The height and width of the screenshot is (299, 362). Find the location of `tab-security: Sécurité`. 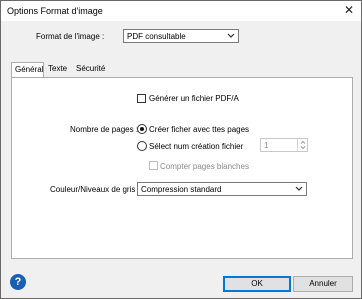

tab-security: Sécurité is located at coordinates (91, 69).